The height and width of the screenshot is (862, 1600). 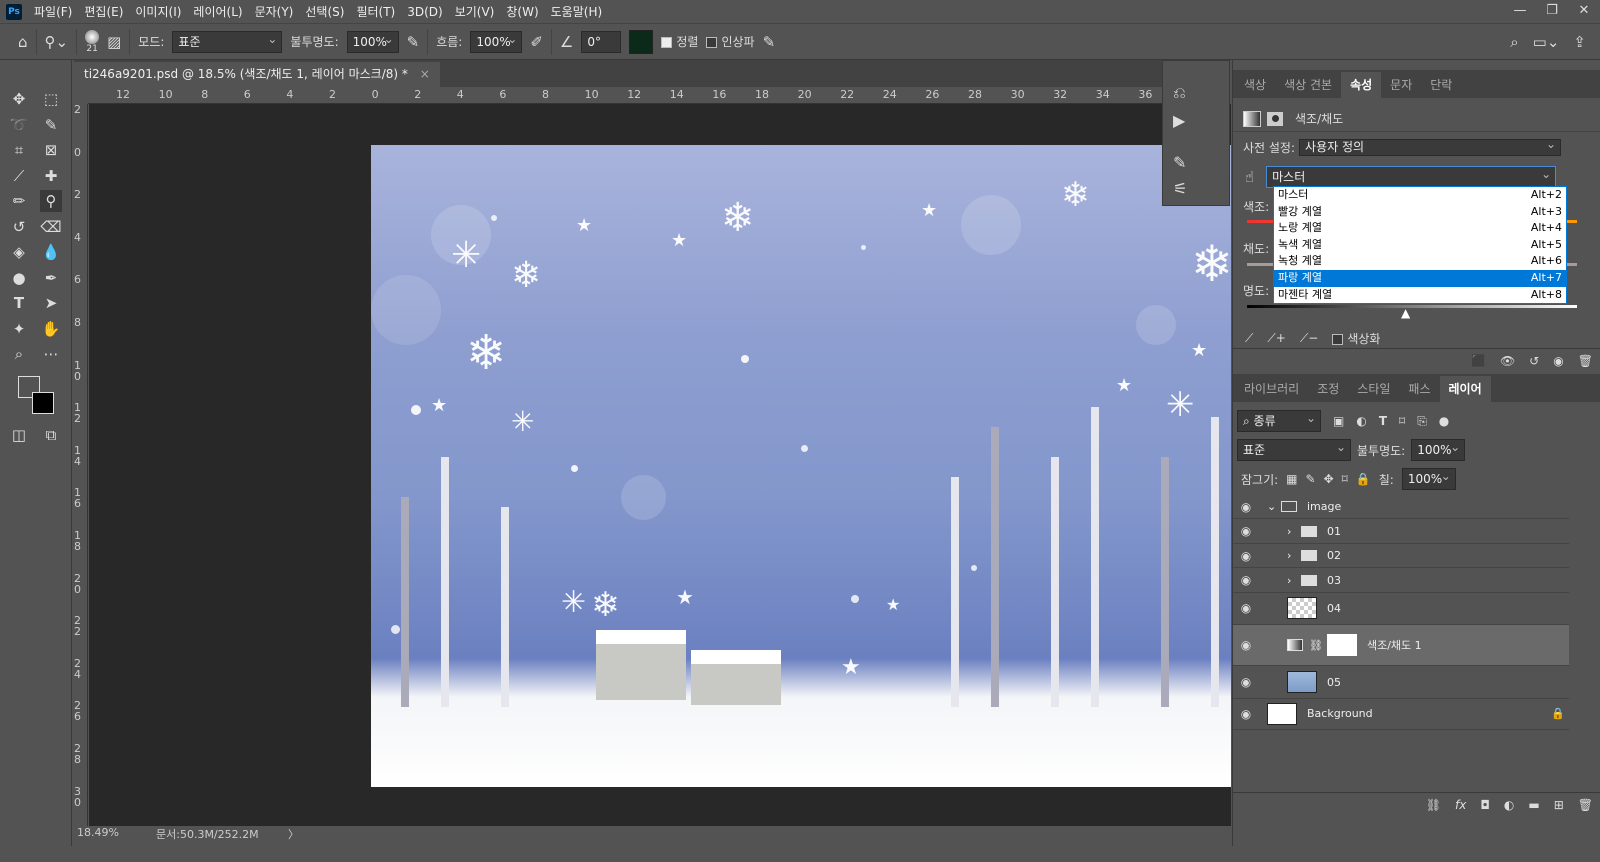 I want to click on filter-toggle: ●, so click(x=1444, y=421).